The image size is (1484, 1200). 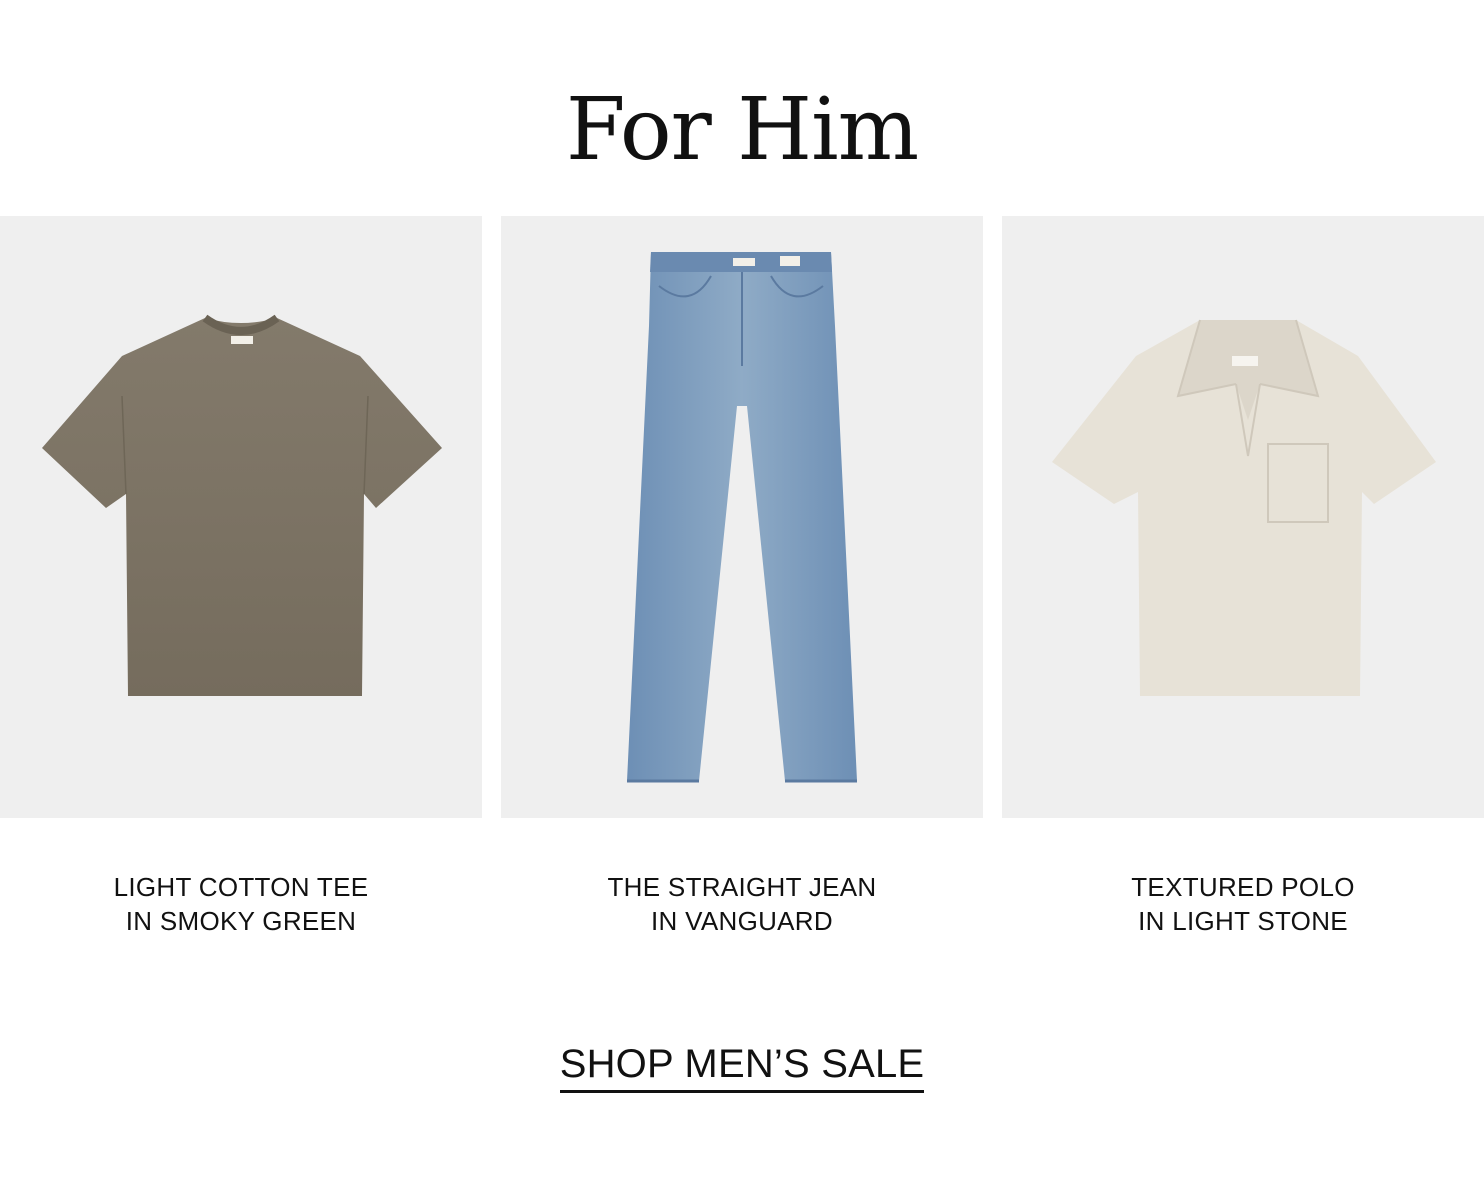 I want to click on section-title: For Him, so click(x=742, y=130).